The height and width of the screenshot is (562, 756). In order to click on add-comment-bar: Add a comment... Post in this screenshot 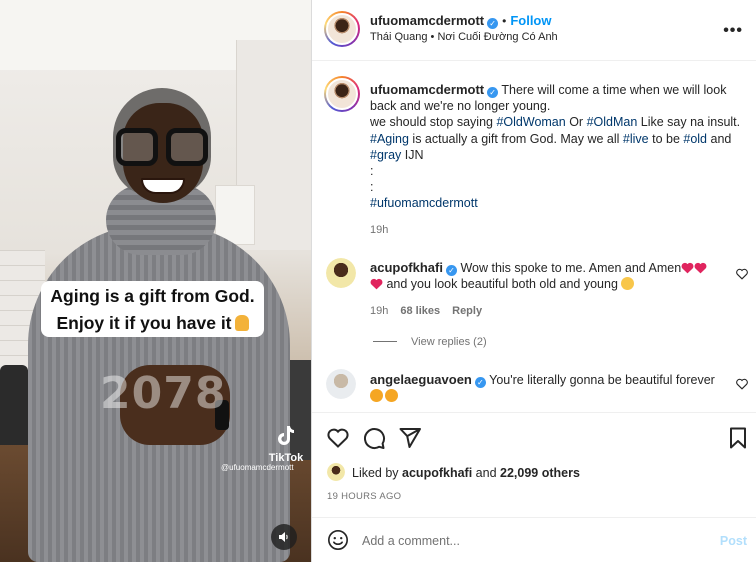, I will do `click(534, 539)`.